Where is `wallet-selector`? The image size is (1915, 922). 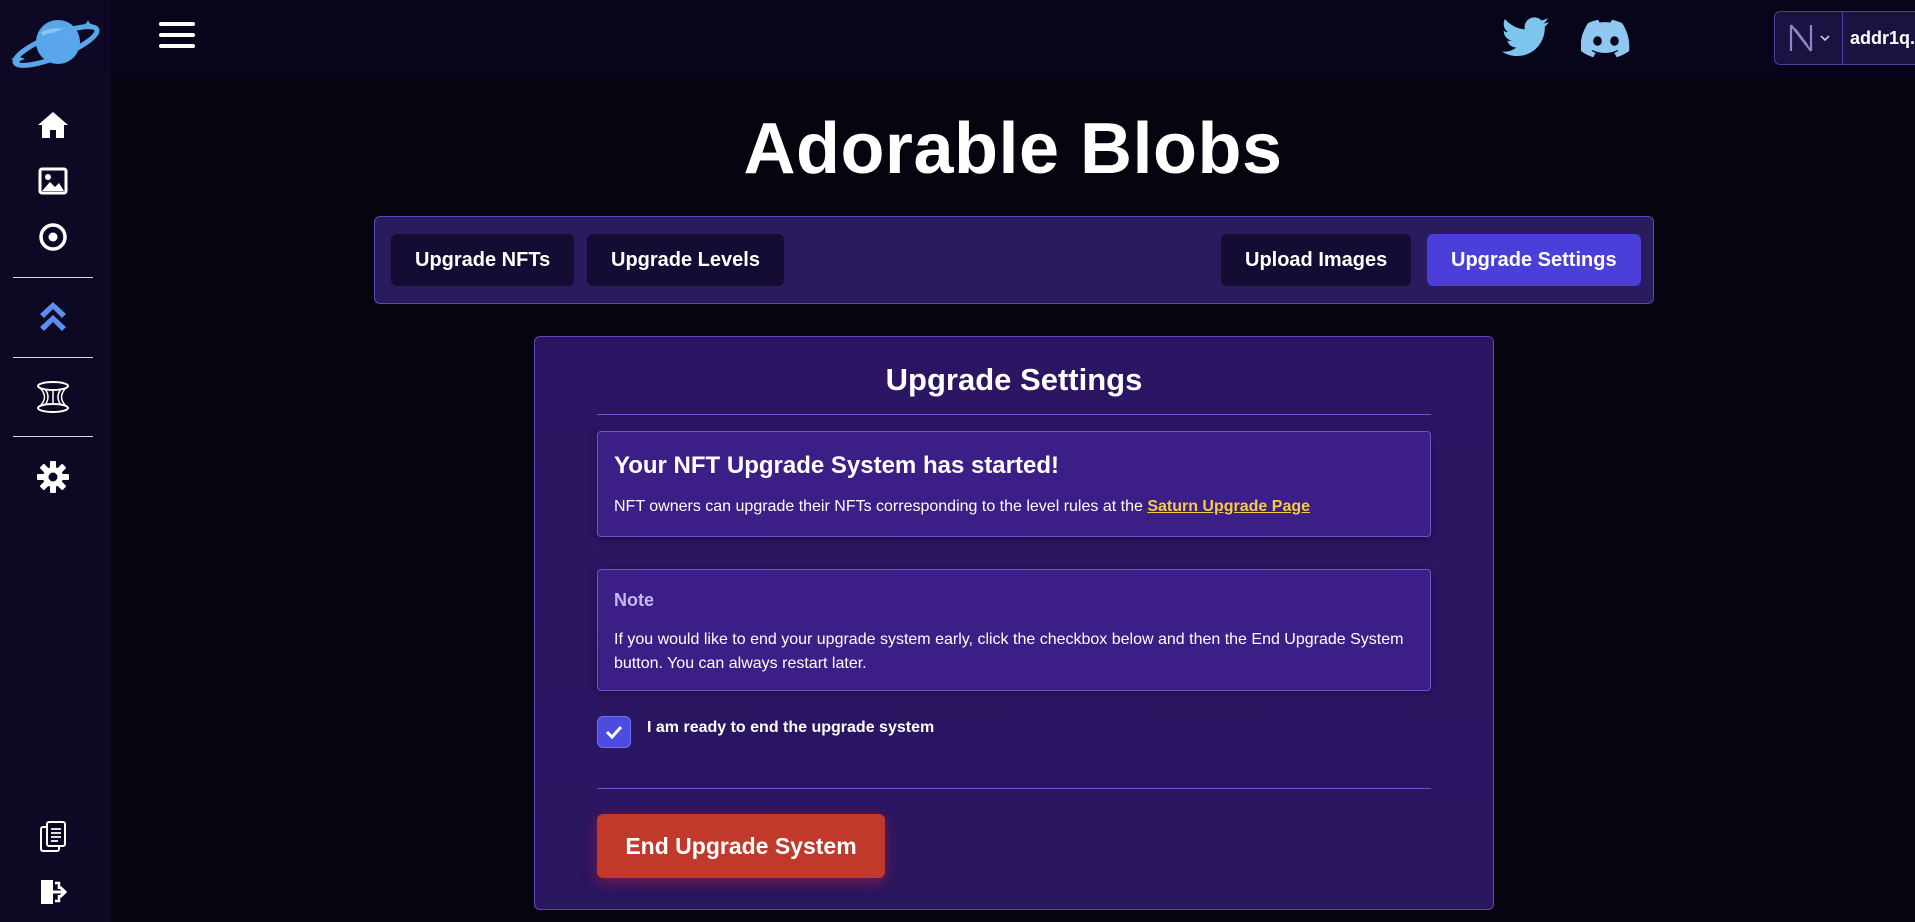 wallet-selector is located at coordinates (1809, 38).